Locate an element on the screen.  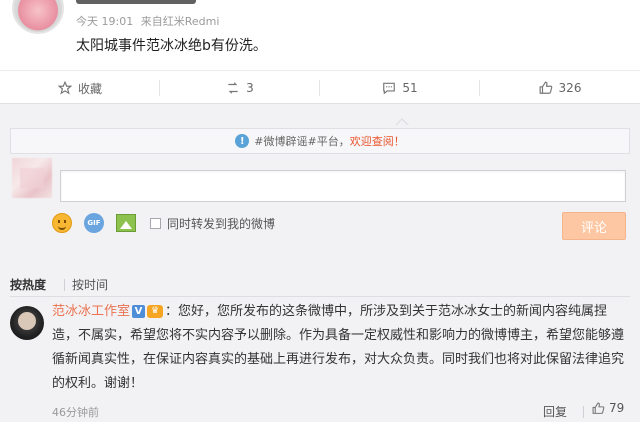
my-avatar is located at coordinates (32, 178).